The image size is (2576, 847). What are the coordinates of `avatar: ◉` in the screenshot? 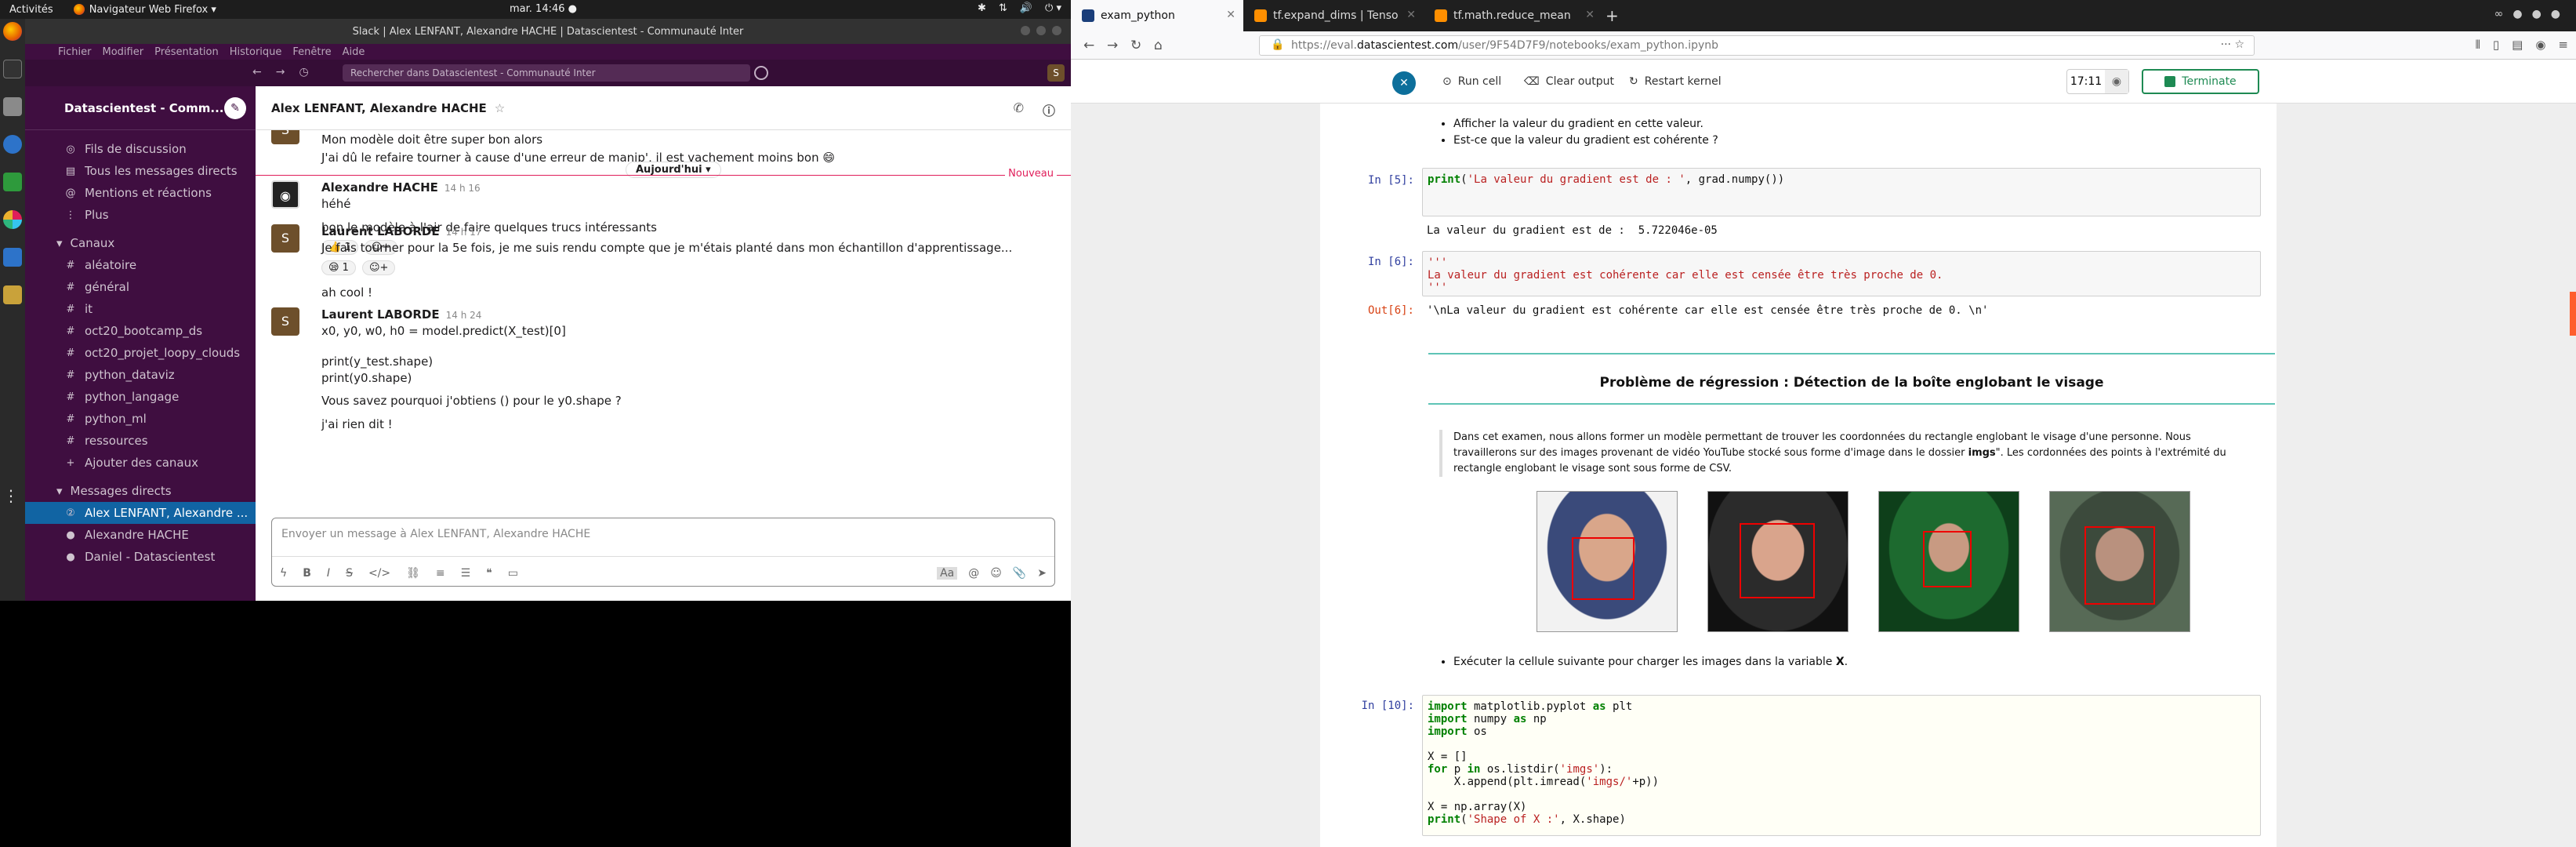 It's located at (285, 194).